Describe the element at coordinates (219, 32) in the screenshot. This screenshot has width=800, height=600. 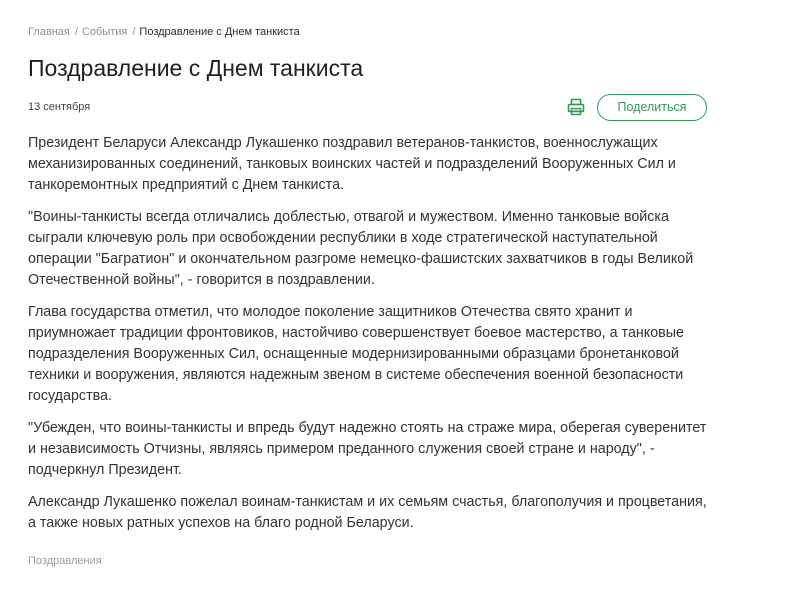
I see `breadcrumb-current: Поздравление с Днем танкиста` at that location.